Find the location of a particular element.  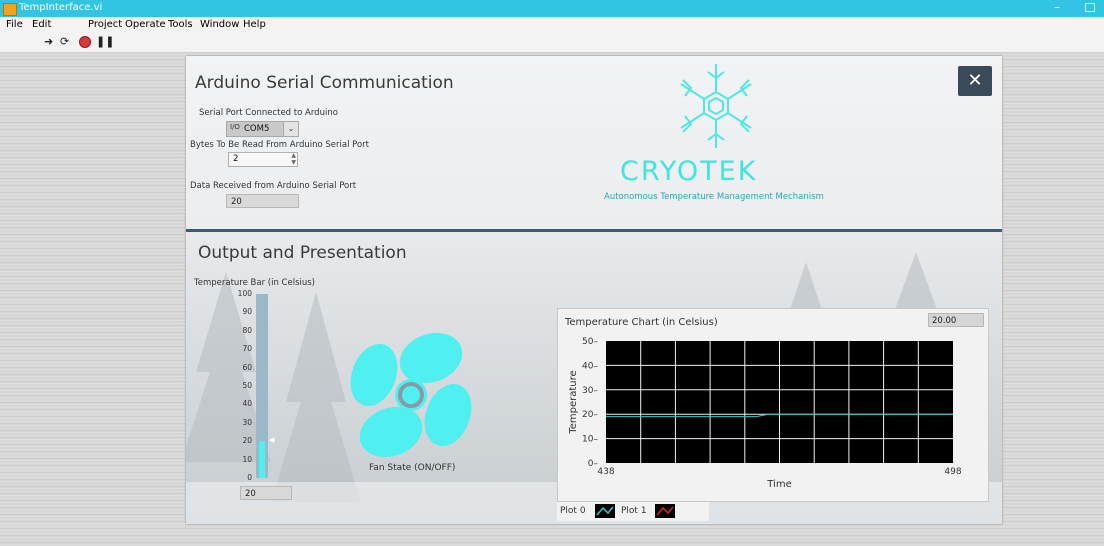

y-tick-label: 20– is located at coordinates (590, 415).